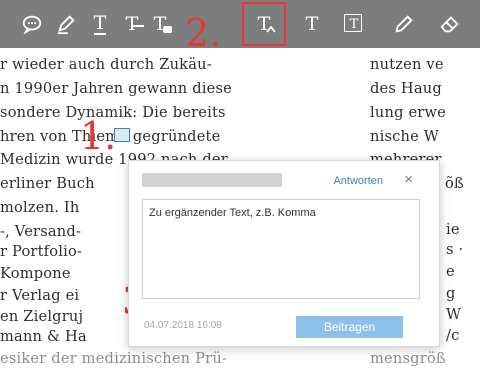 Image resolution: width=480 pixels, height=370 pixels. I want to click on document-line: esiker der medizinischen Prü-, so click(114, 358).